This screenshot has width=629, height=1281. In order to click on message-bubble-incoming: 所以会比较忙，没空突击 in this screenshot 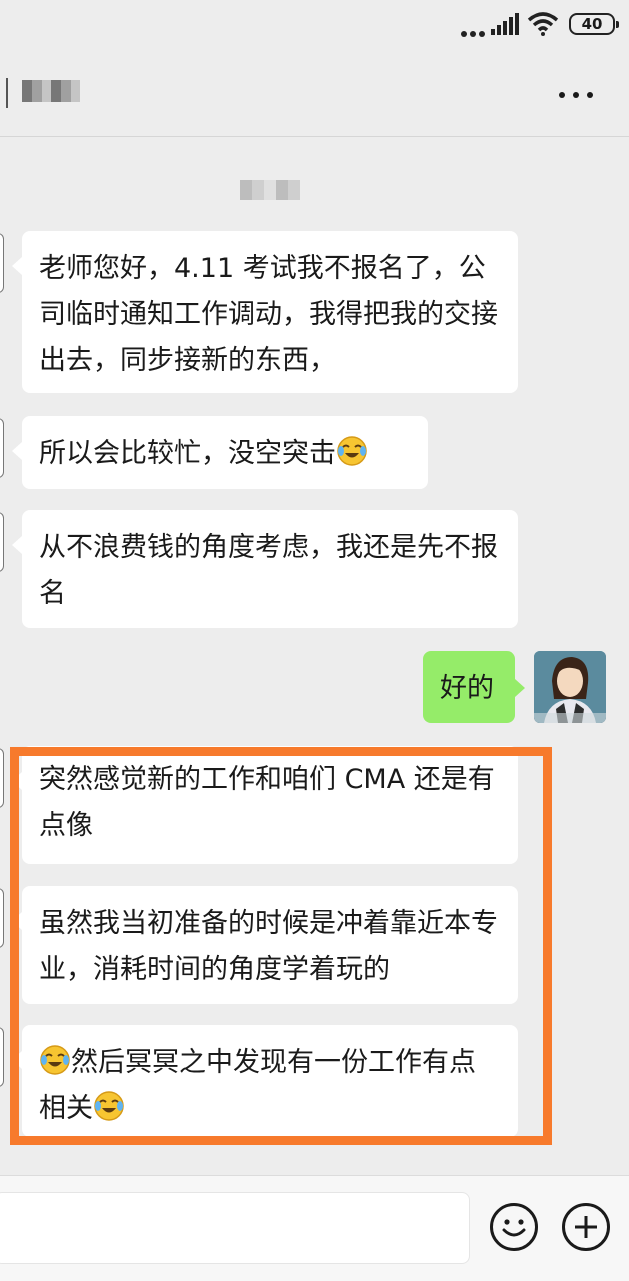, I will do `click(220, 452)`.